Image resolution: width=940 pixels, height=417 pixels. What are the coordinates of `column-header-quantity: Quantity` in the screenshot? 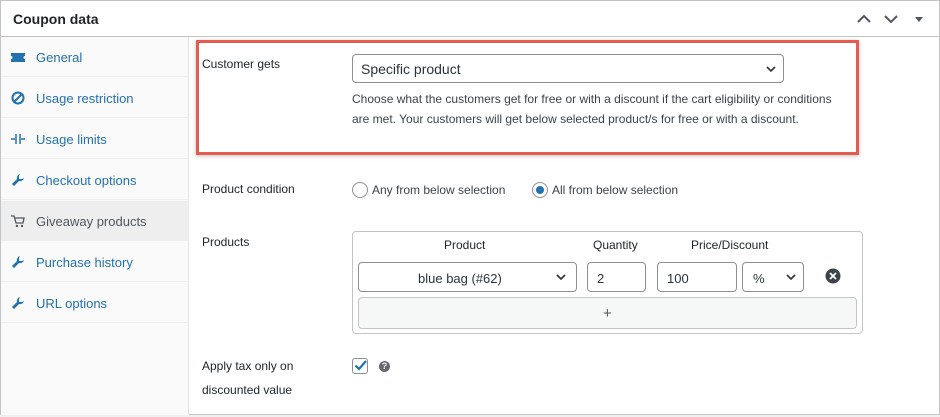 It's located at (615, 245).